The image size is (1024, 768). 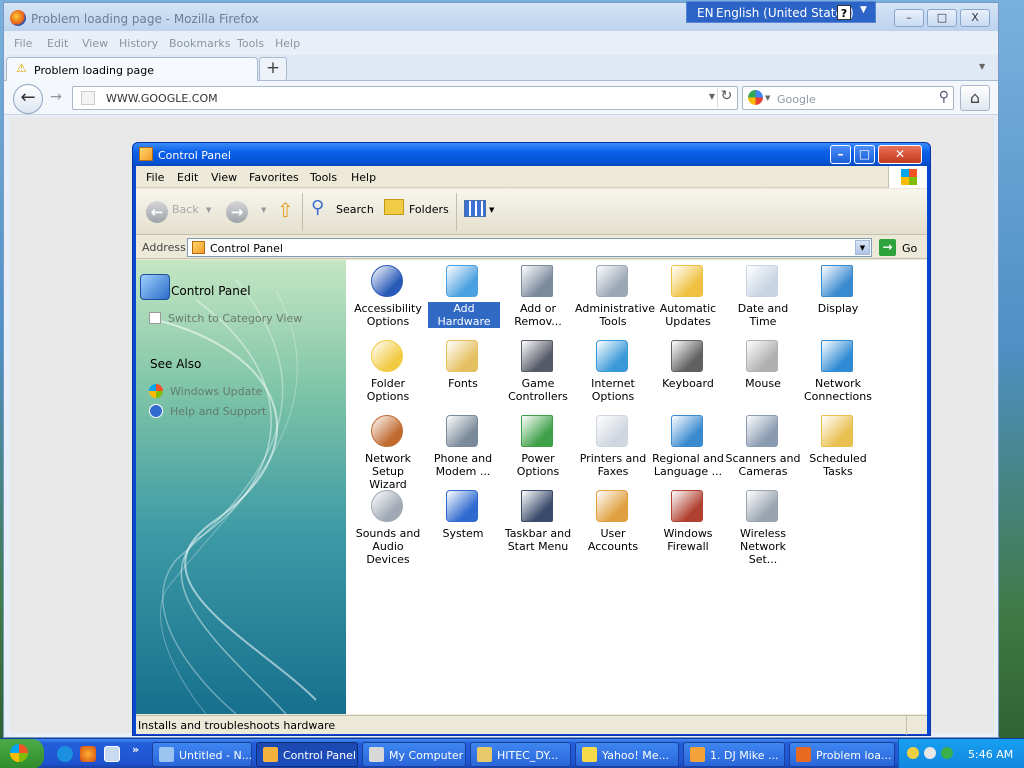 What do you see at coordinates (287, 43) in the screenshot?
I see `menu-help: Help` at bounding box center [287, 43].